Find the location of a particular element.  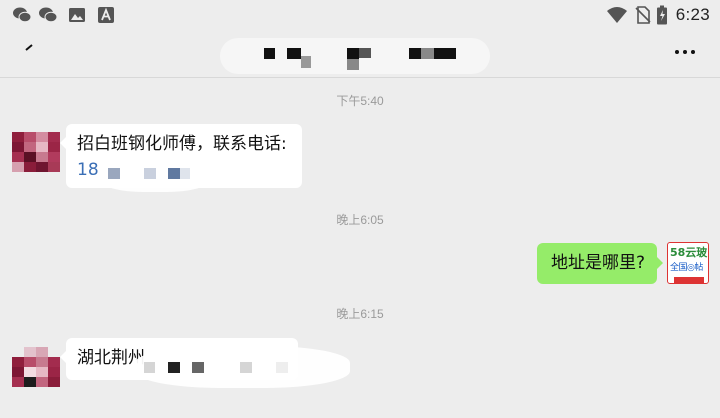

chat-title-obscured is located at coordinates (355, 56).